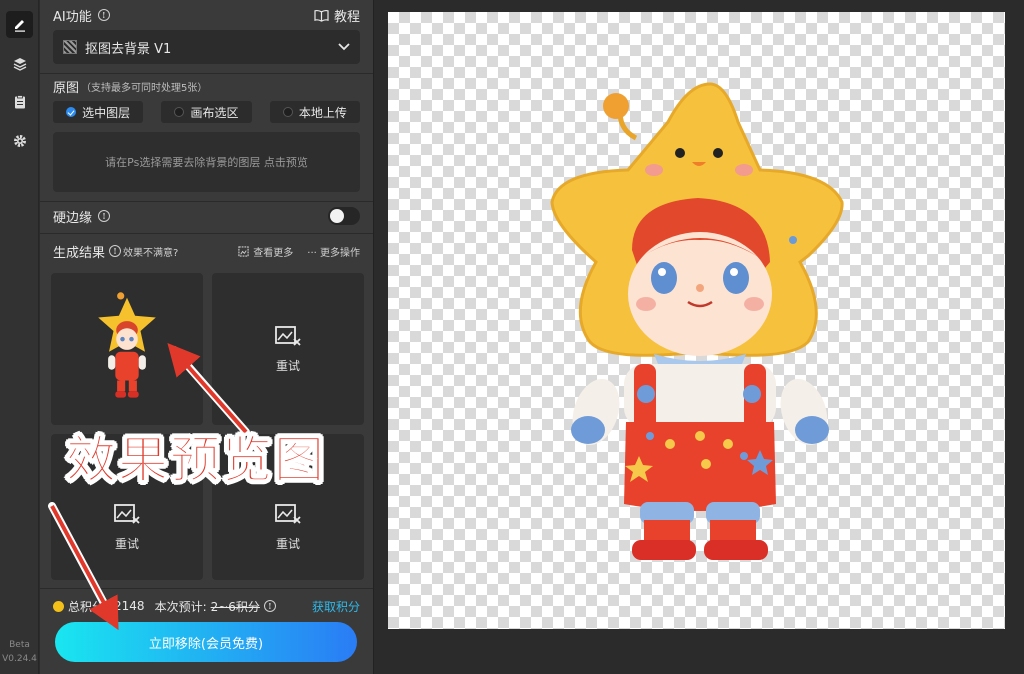  What do you see at coordinates (273, 253) in the screenshot?
I see `view-more-label: 查看更多` at bounding box center [273, 253].